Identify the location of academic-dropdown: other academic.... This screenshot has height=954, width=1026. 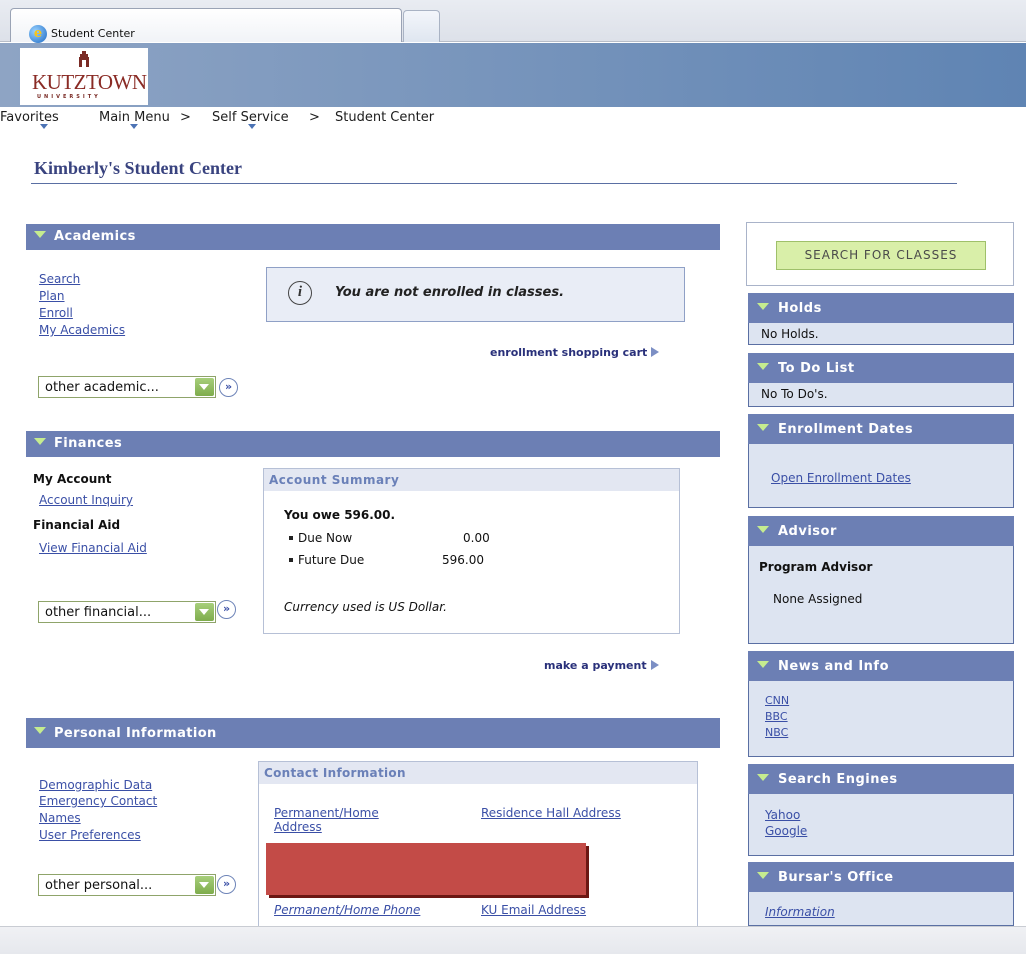
(127, 387).